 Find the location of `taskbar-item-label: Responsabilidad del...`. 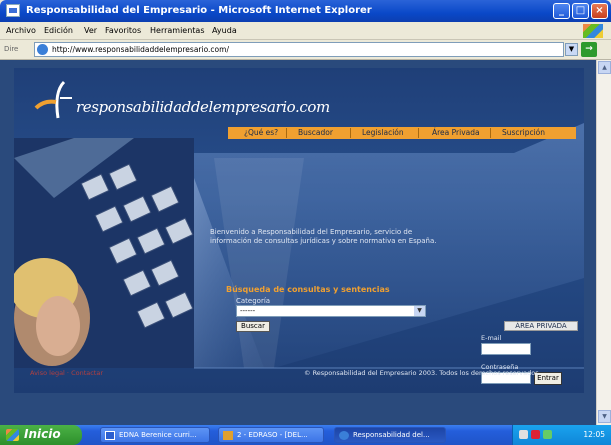

taskbar-item-label: Responsabilidad del... is located at coordinates (391, 435).